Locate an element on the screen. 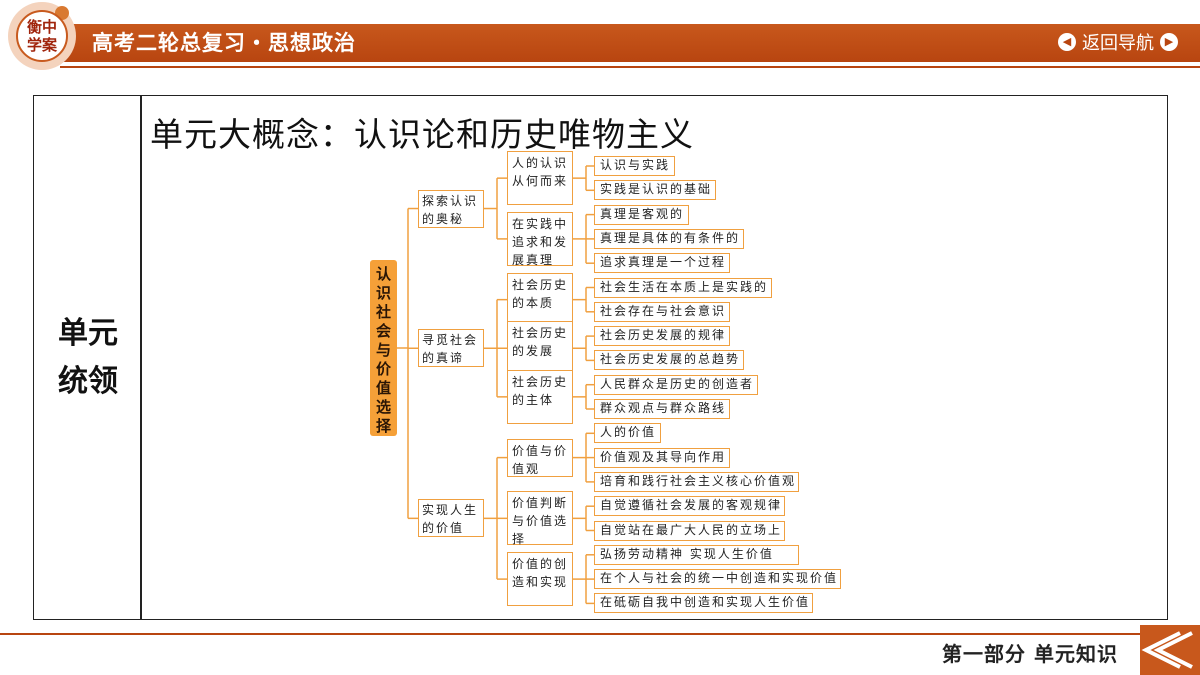 The width and height of the screenshot is (1200, 675). footer-section-label: 第一部分 单元知识 is located at coordinates (1030, 654).